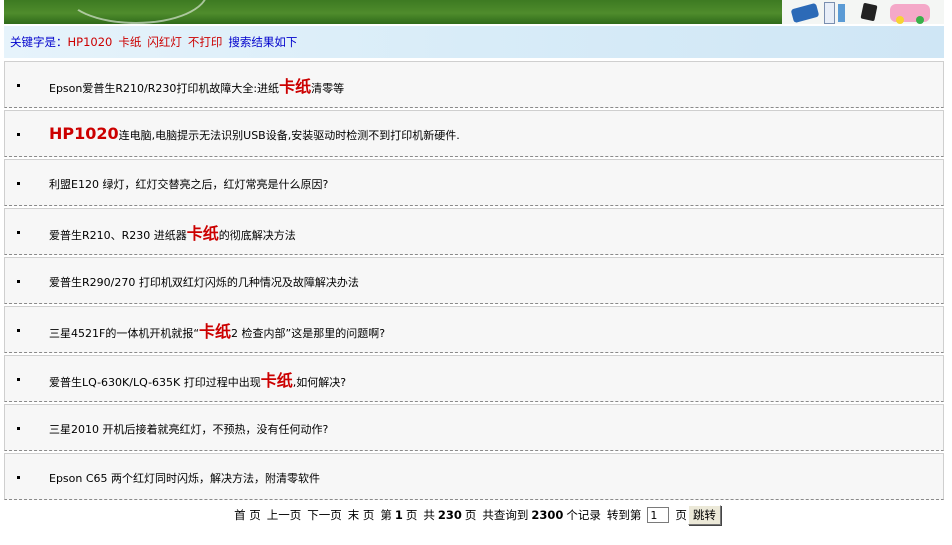  I want to click on list-item: 三星2010 开机后接着就亮红灯，不预热，没有任何动作?, so click(474, 427).